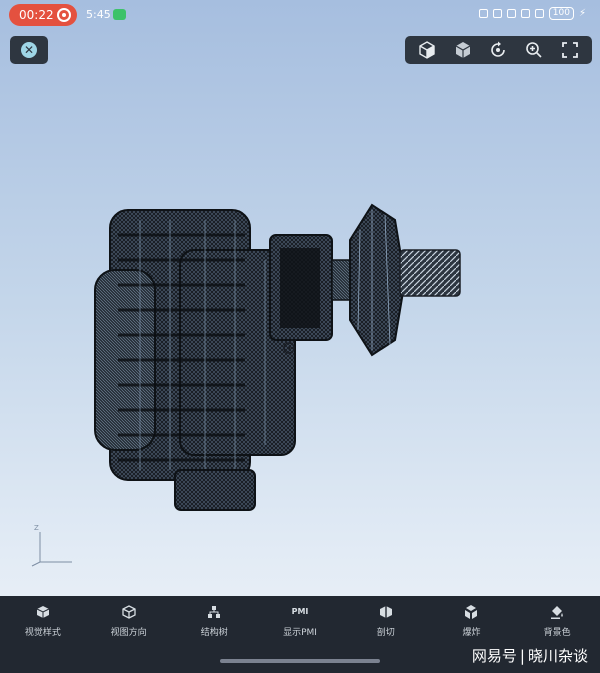 The width and height of the screenshot is (600, 673). I want to click on axis-triad: Z, so click(51, 545).